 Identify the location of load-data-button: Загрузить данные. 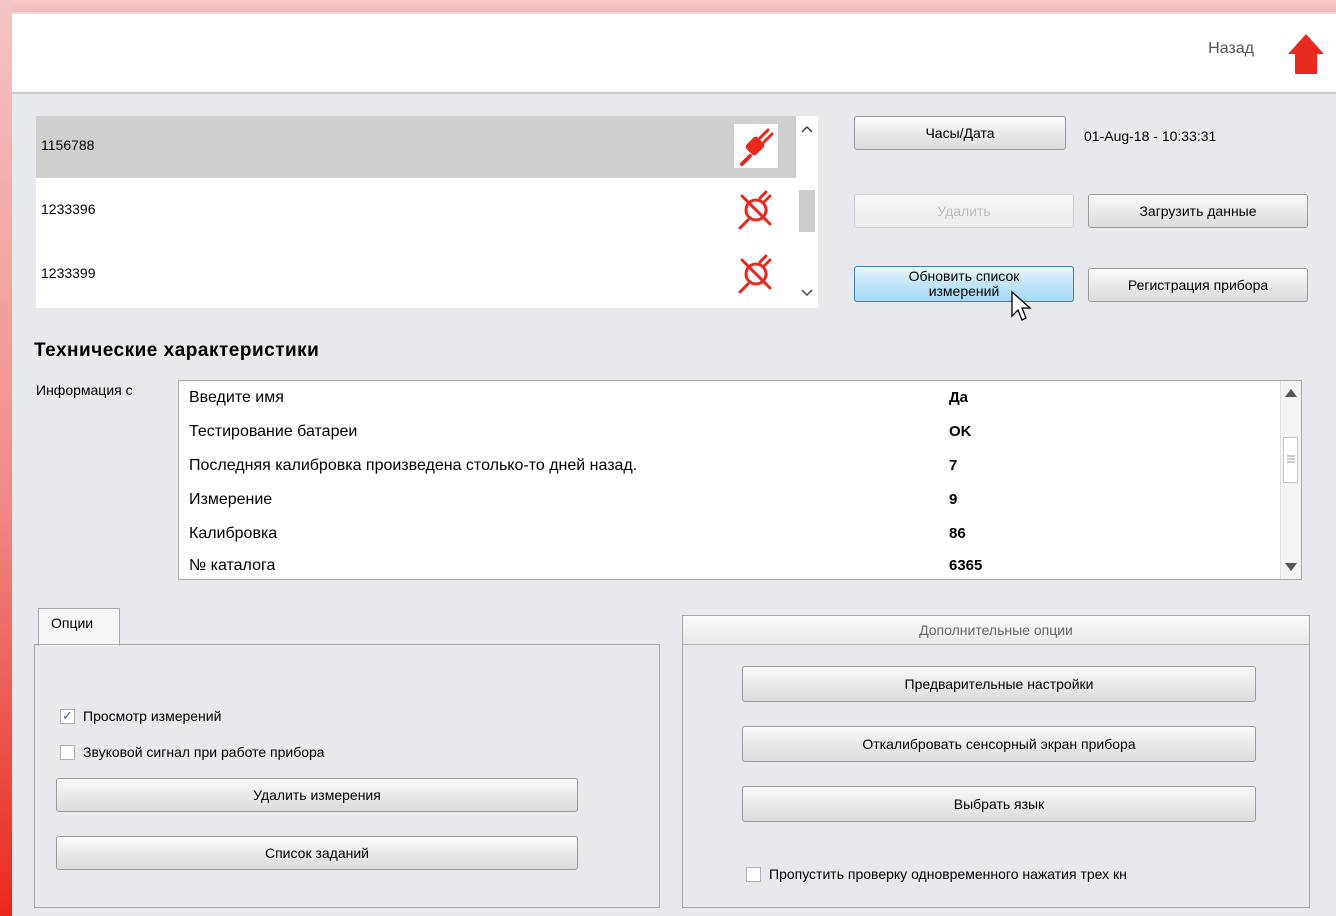
(1198, 211).